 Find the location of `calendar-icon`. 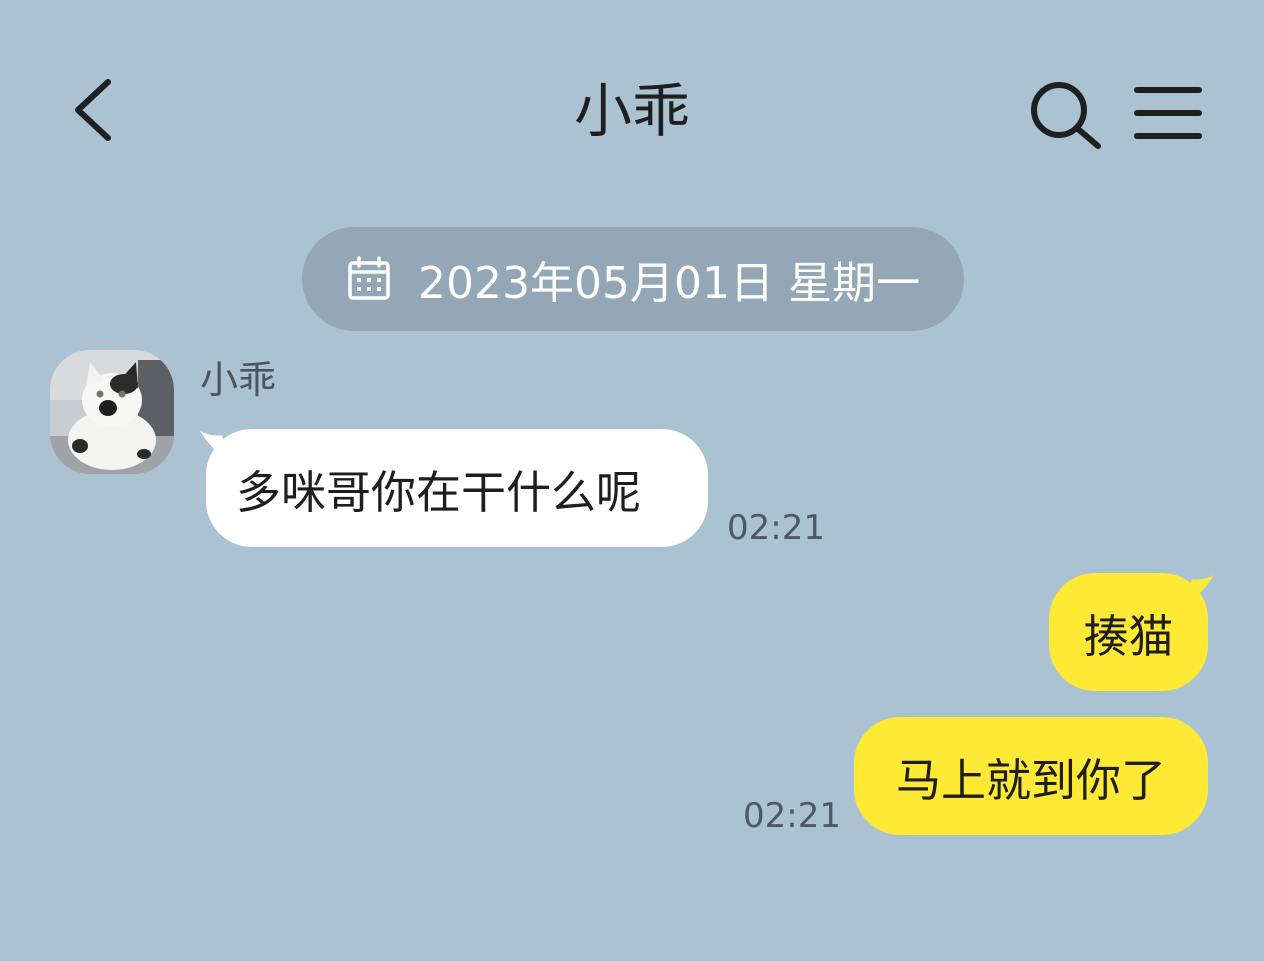

calendar-icon is located at coordinates (369, 278).